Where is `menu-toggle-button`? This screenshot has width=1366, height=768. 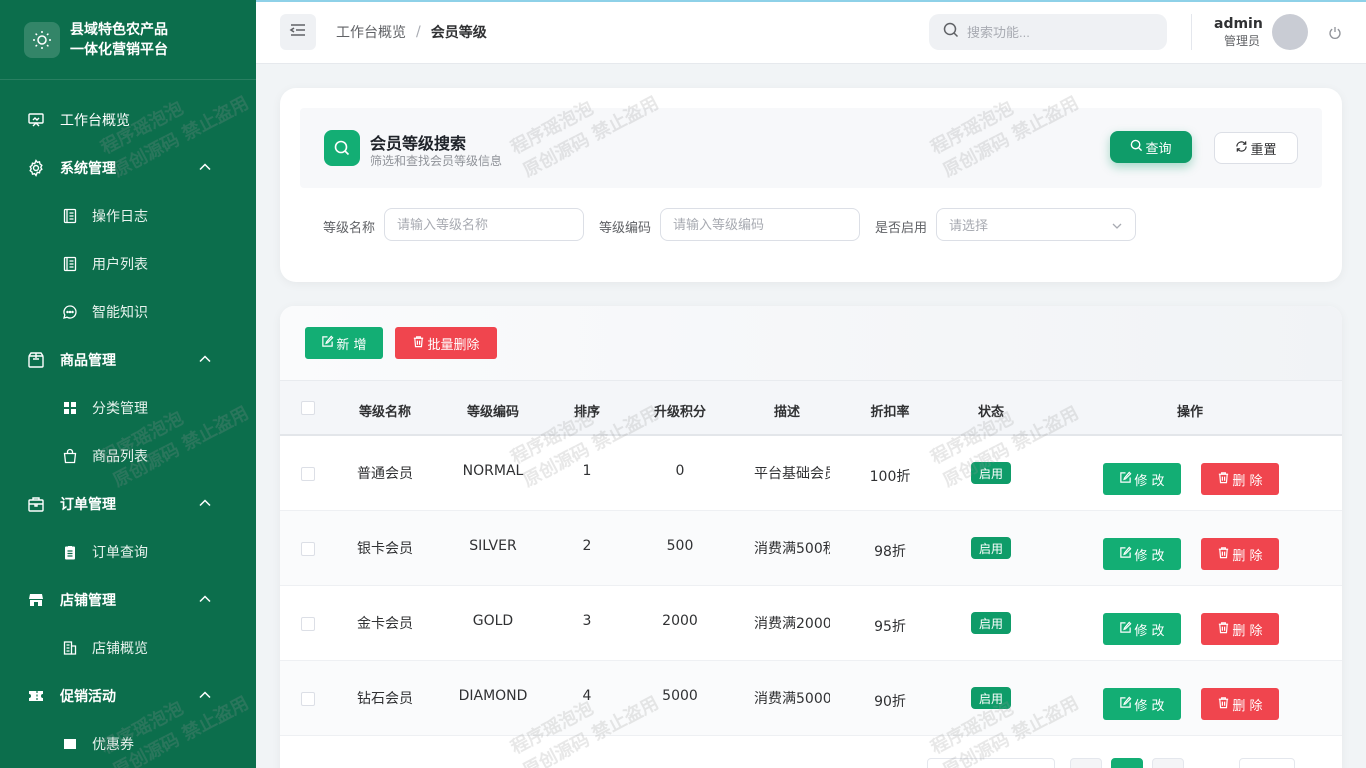
menu-toggle-button is located at coordinates (298, 32).